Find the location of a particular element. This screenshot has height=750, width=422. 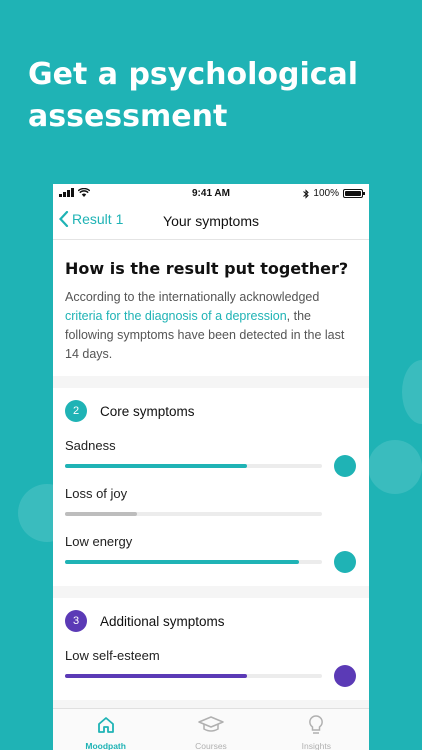

symptom-label: Low energy is located at coordinates (99, 541).